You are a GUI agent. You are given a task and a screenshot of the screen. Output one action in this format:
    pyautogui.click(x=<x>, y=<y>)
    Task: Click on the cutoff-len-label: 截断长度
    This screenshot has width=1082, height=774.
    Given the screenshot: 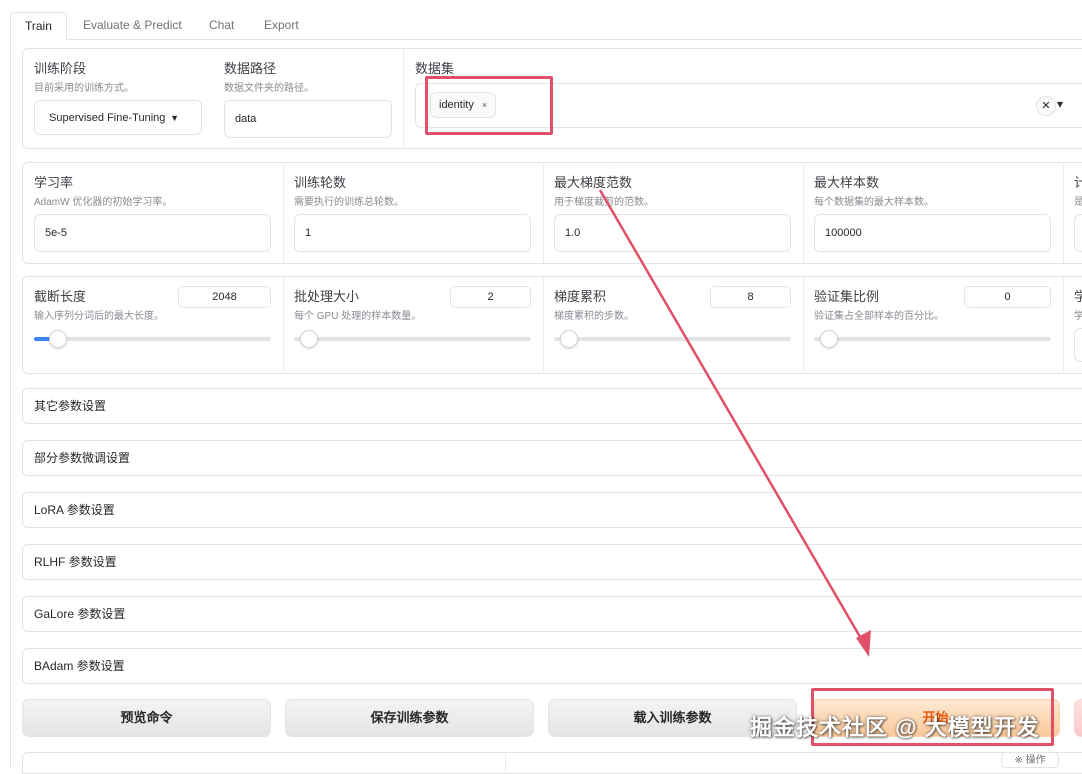 What is the action you would take?
    pyautogui.click(x=60, y=296)
    